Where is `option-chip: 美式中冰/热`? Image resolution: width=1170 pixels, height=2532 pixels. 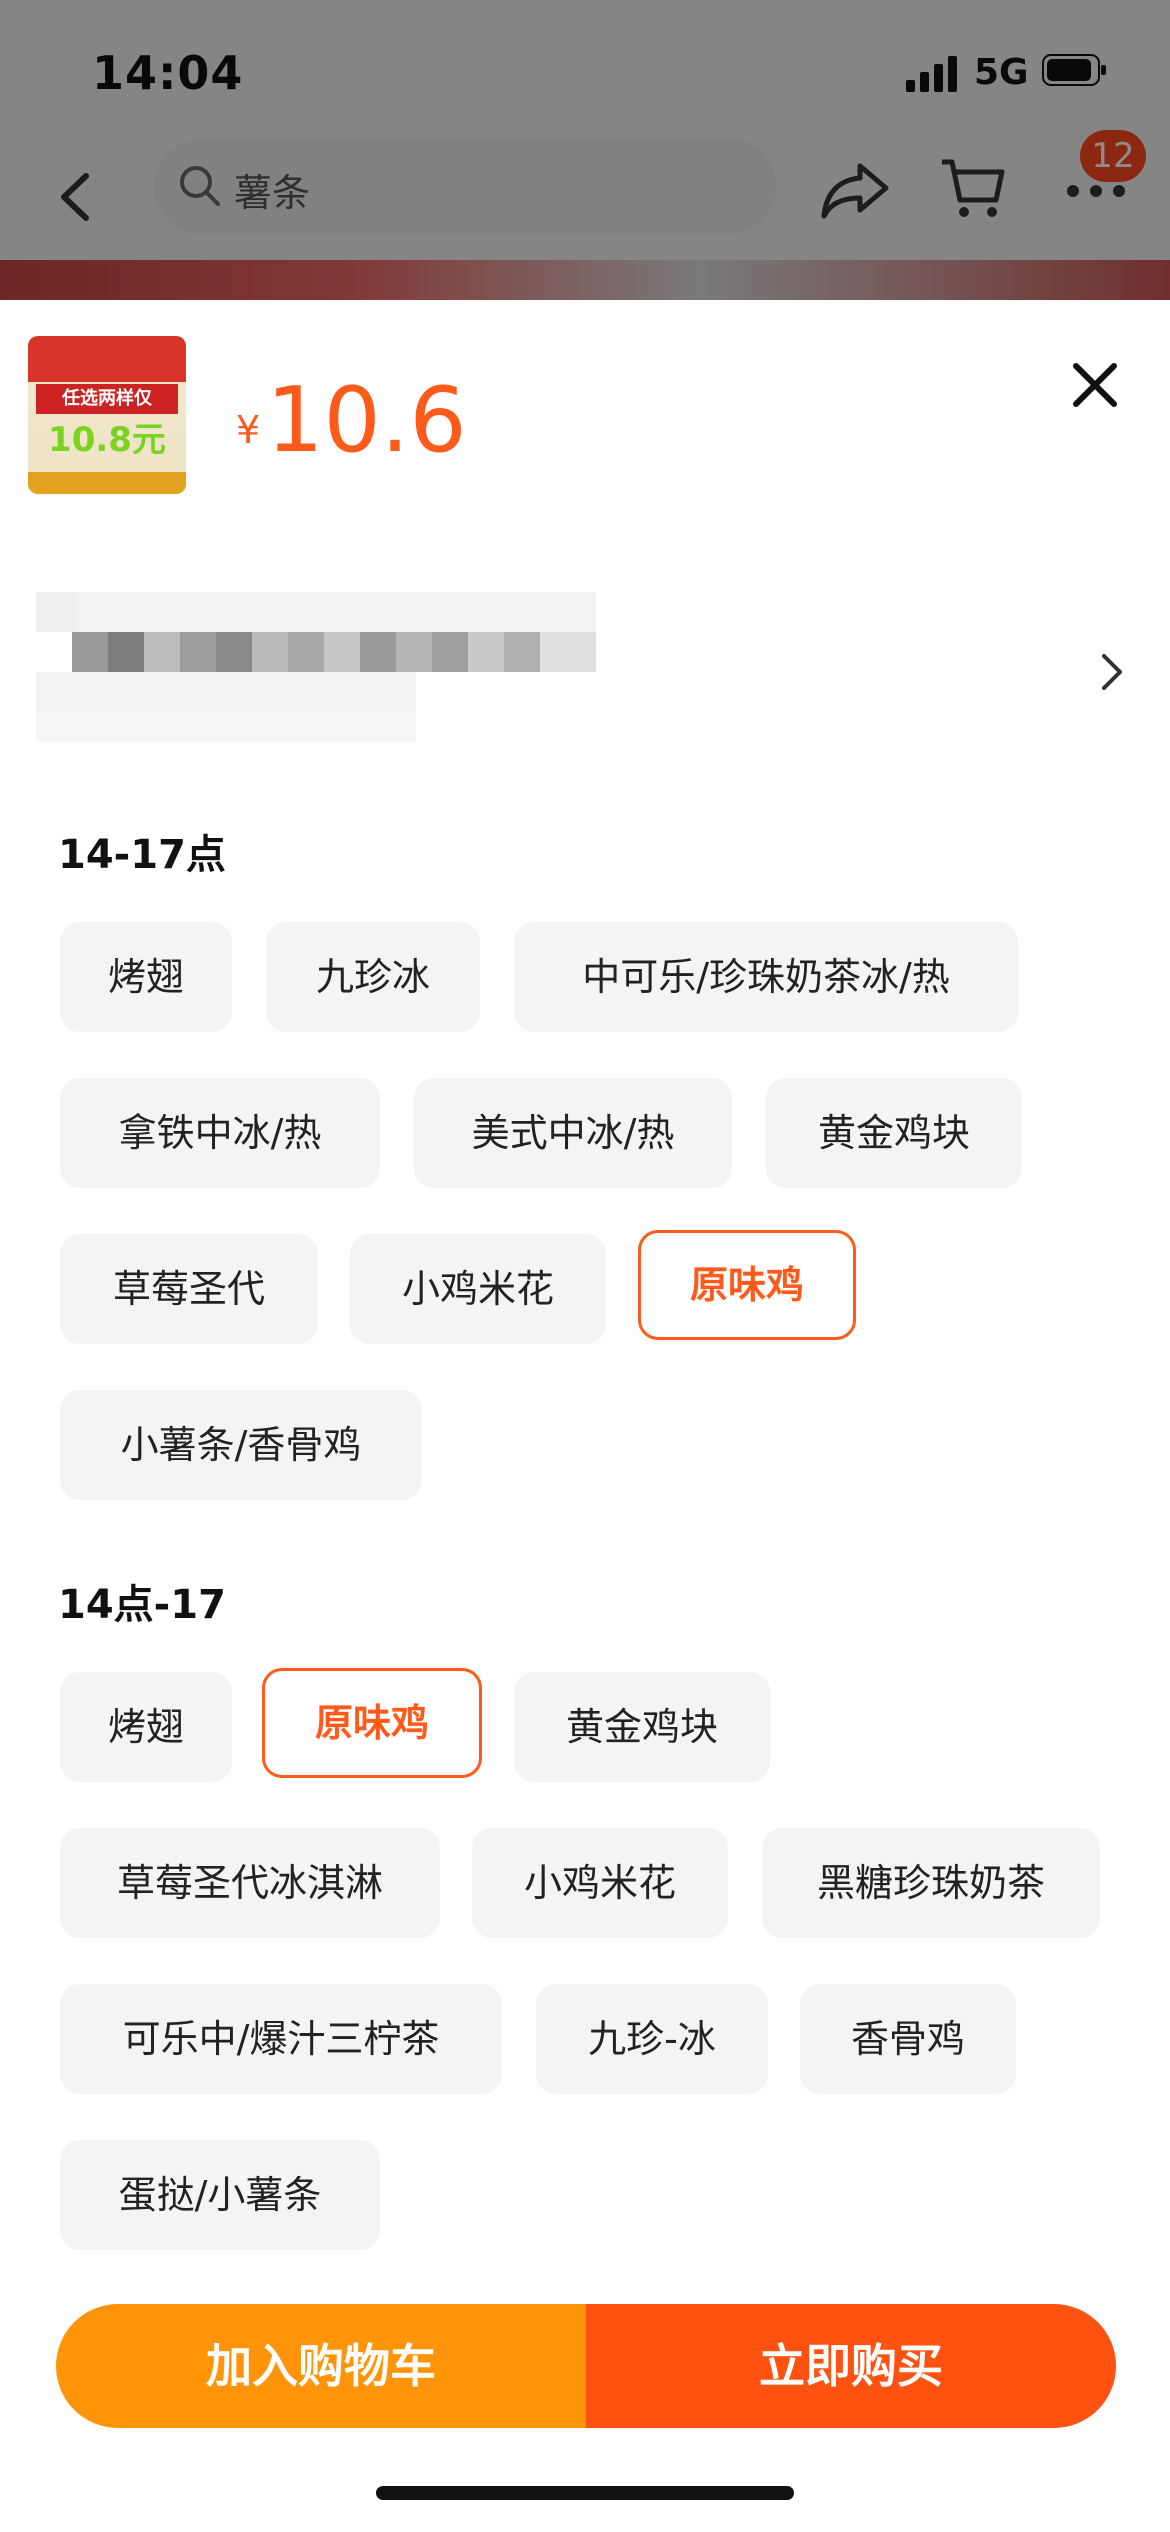
option-chip: 美式中冰/热 is located at coordinates (573, 1133).